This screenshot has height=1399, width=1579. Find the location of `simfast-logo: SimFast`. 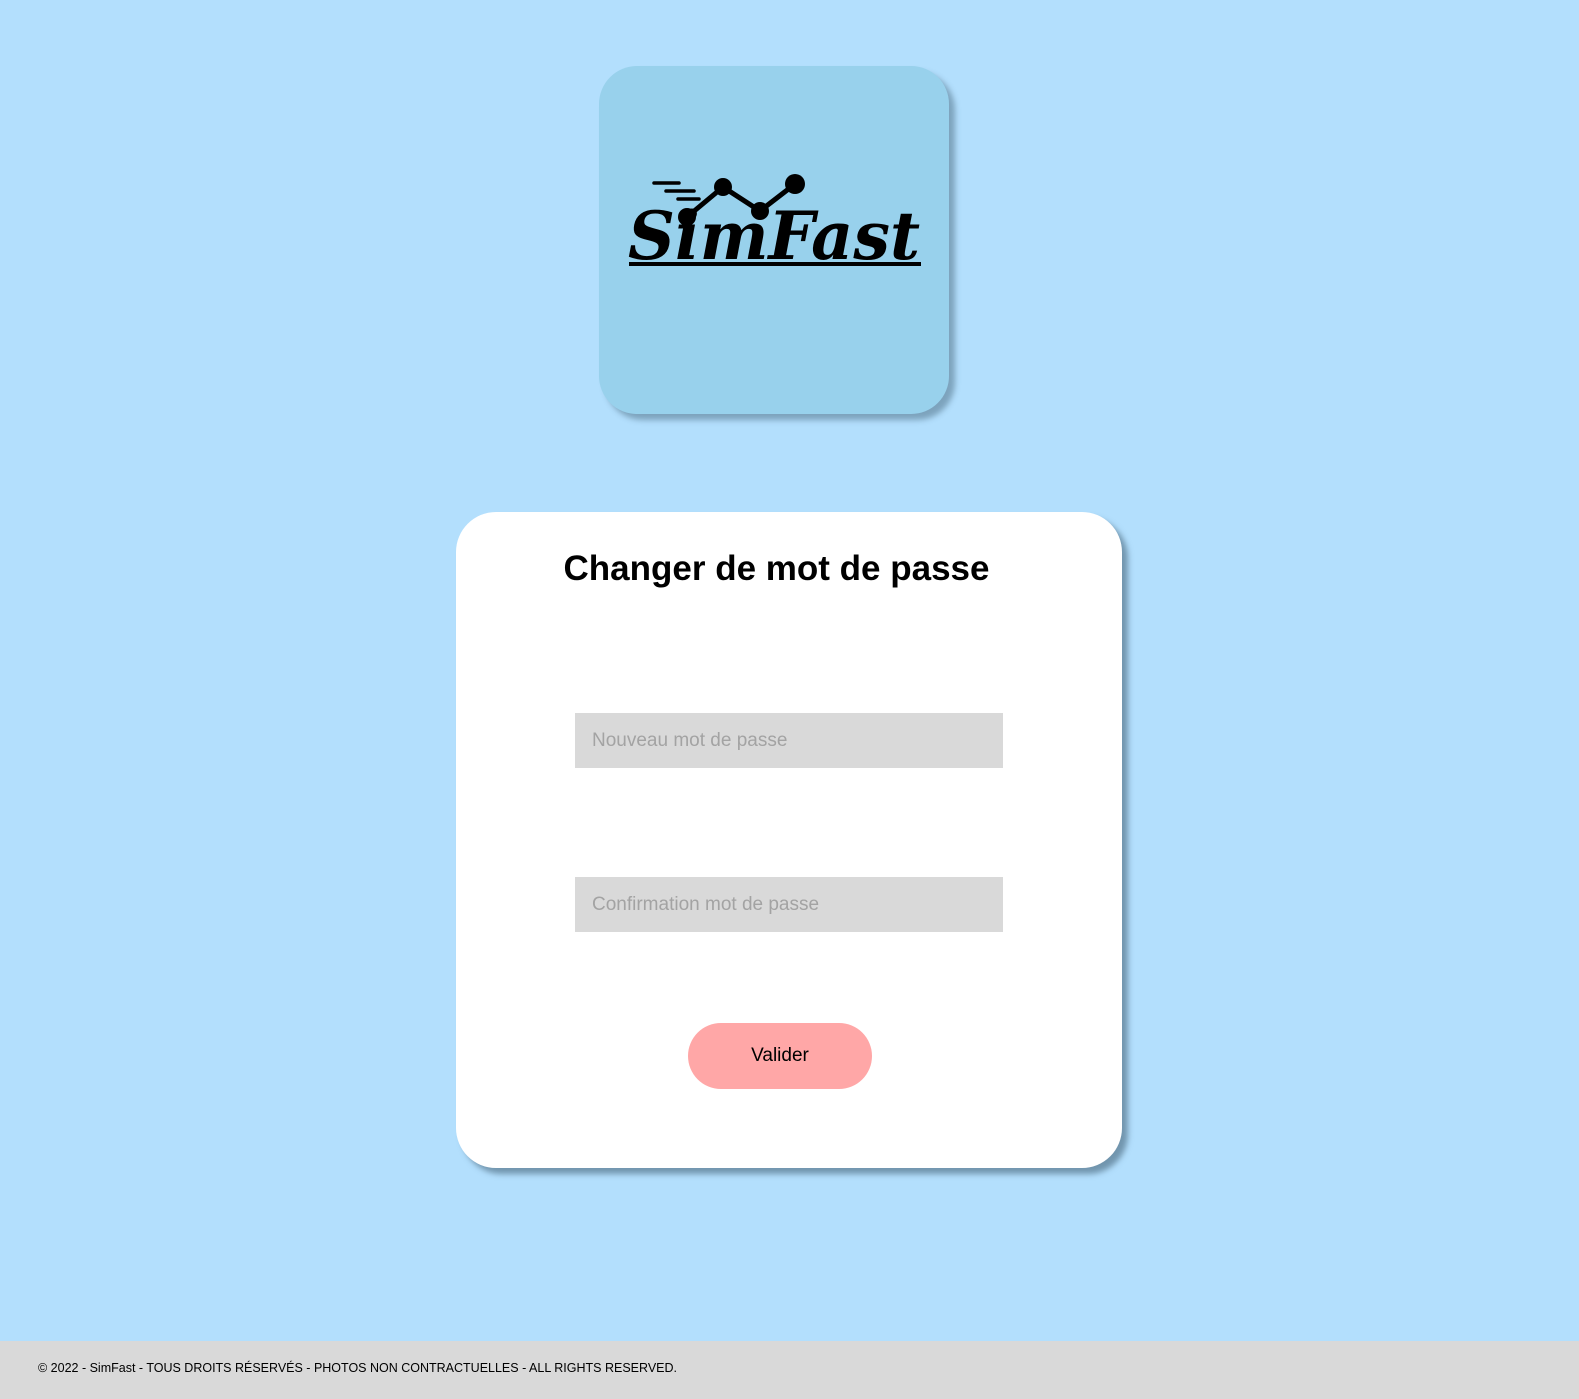

simfast-logo: SimFast is located at coordinates (774, 224).